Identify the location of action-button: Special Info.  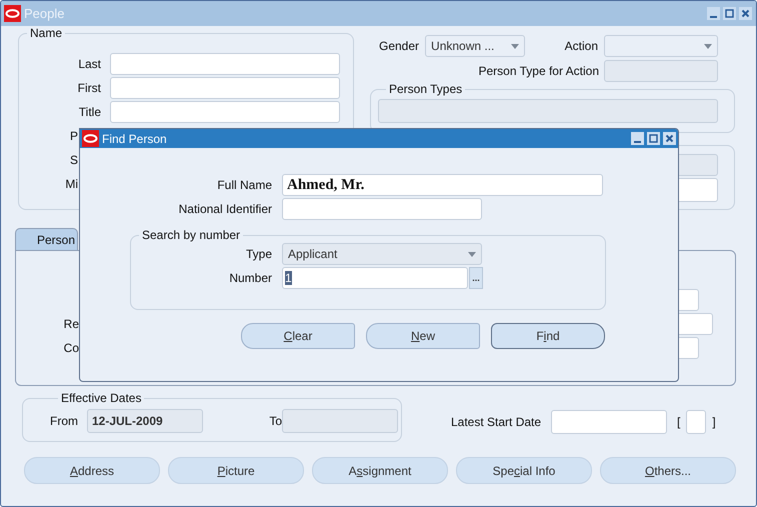
(524, 470).